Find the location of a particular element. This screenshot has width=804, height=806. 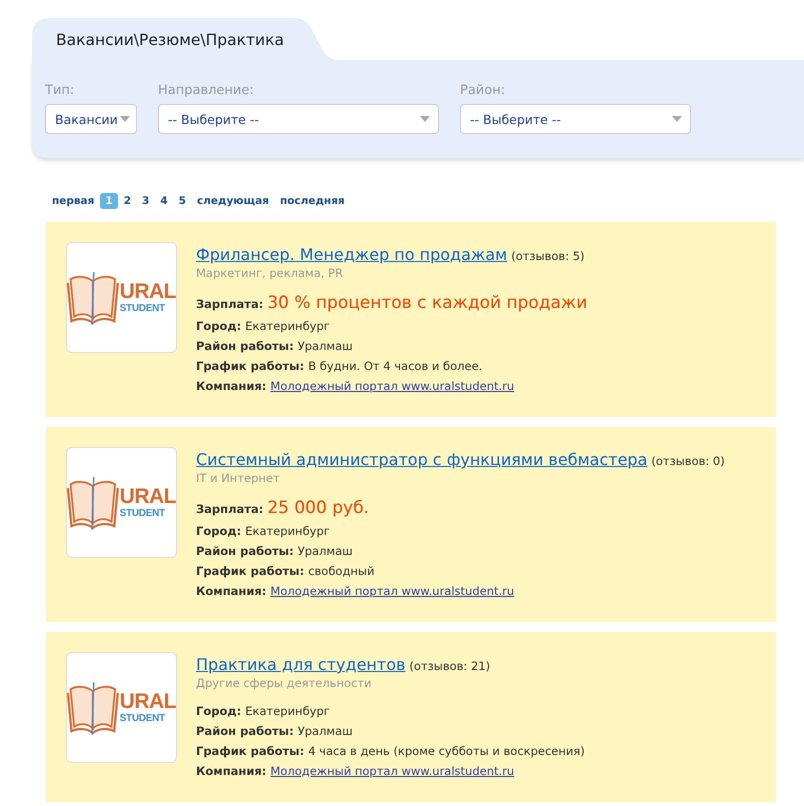

job-title-link: Практика для студентов is located at coordinates (301, 664).